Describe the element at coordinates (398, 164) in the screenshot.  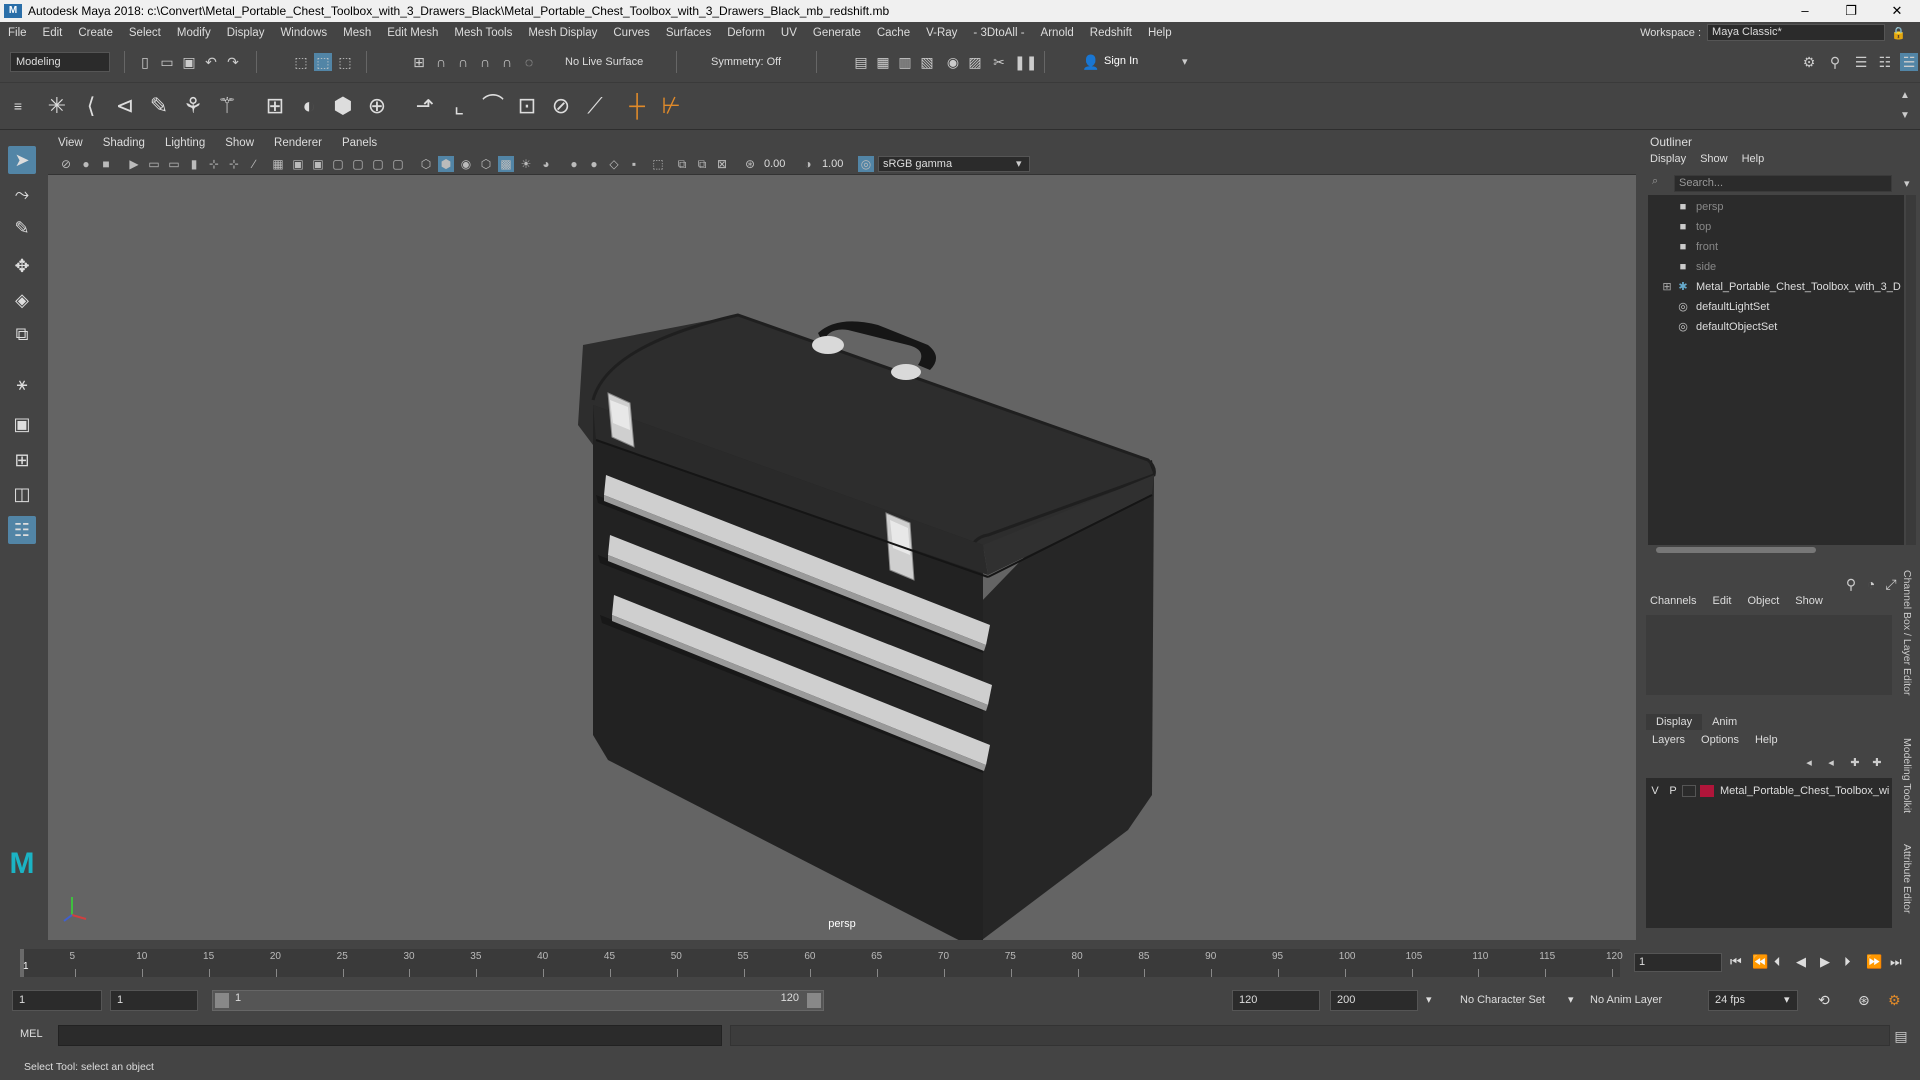
I see `xray-toggle-icon: ▢` at that location.